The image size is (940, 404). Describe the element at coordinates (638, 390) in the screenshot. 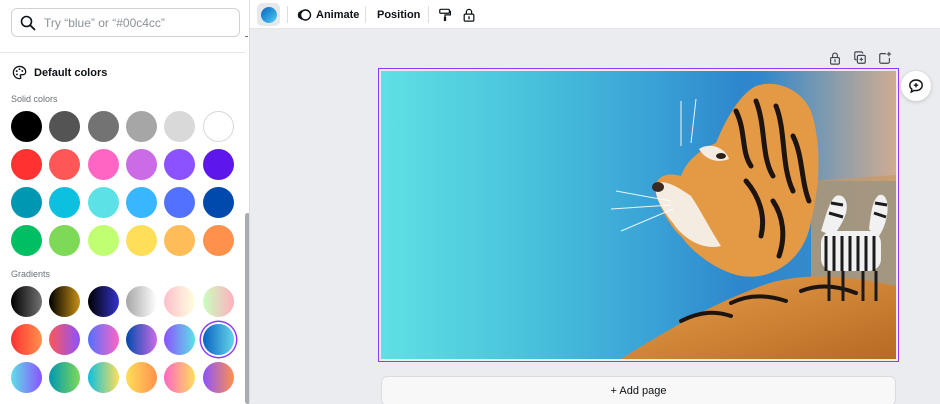

I see `add-page-button: + Add page` at that location.